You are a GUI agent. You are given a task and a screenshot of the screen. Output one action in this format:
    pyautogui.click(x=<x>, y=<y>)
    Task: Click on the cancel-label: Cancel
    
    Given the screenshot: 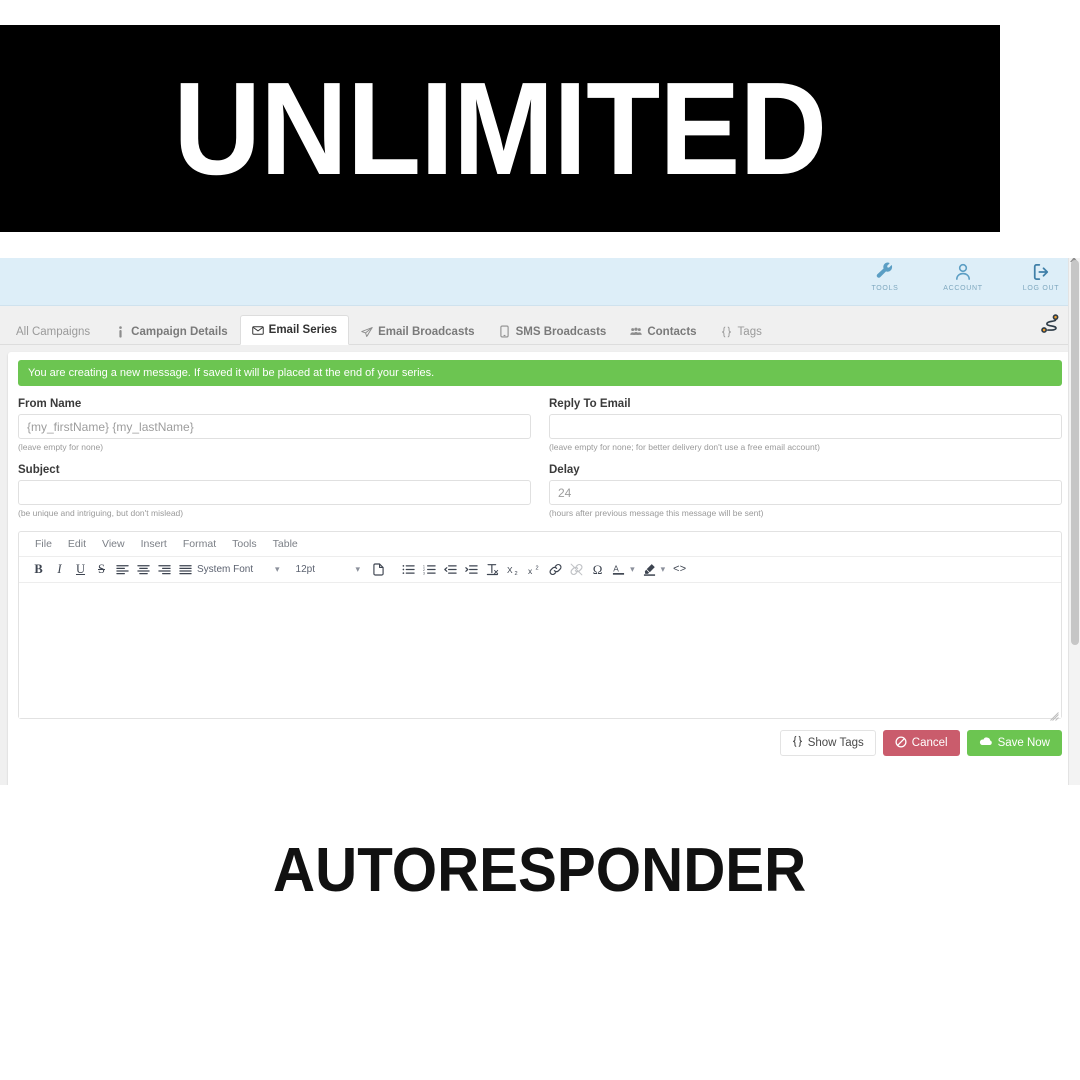 What is the action you would take?
    pyautogui.click(x=929, y=743)
    